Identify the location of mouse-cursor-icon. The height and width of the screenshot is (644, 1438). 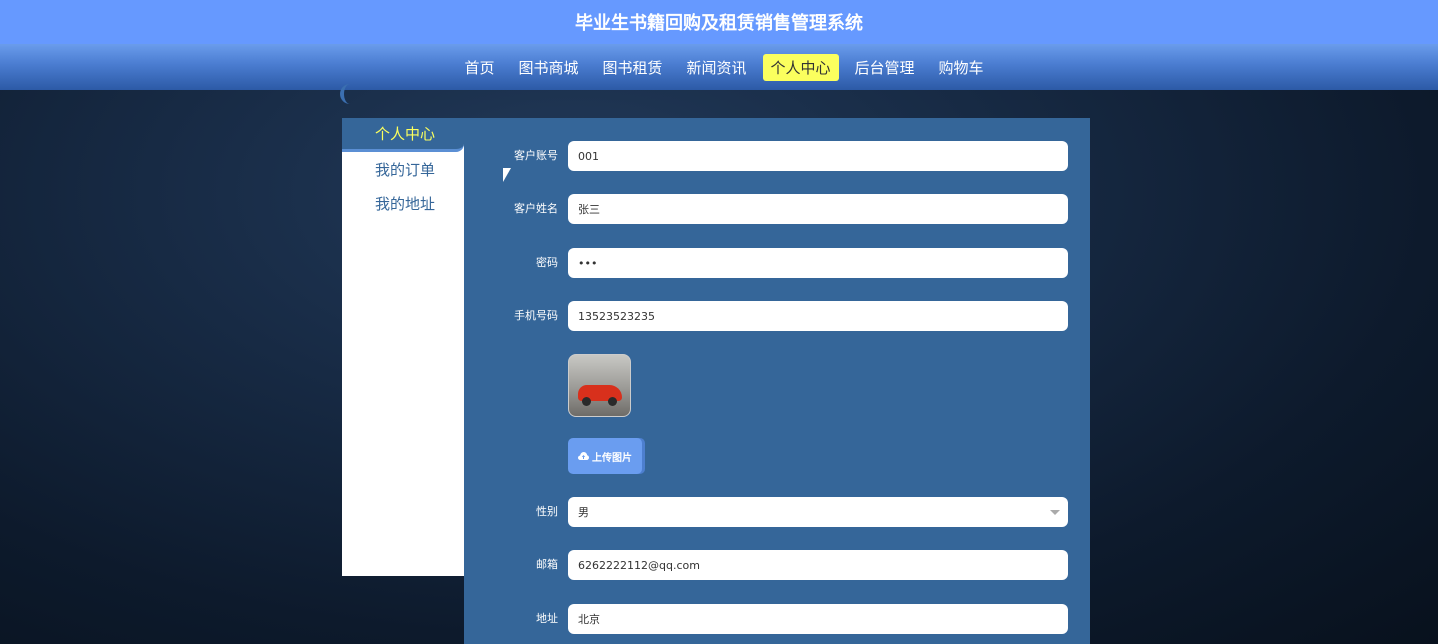
(507, 175).